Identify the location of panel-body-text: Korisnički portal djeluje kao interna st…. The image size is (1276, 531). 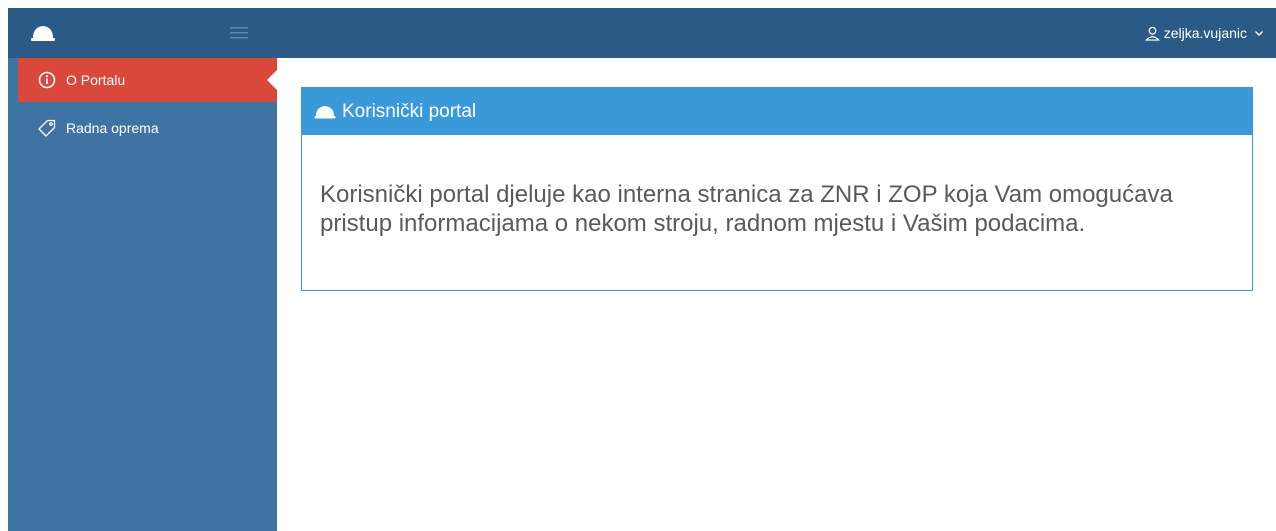
(746, 209).